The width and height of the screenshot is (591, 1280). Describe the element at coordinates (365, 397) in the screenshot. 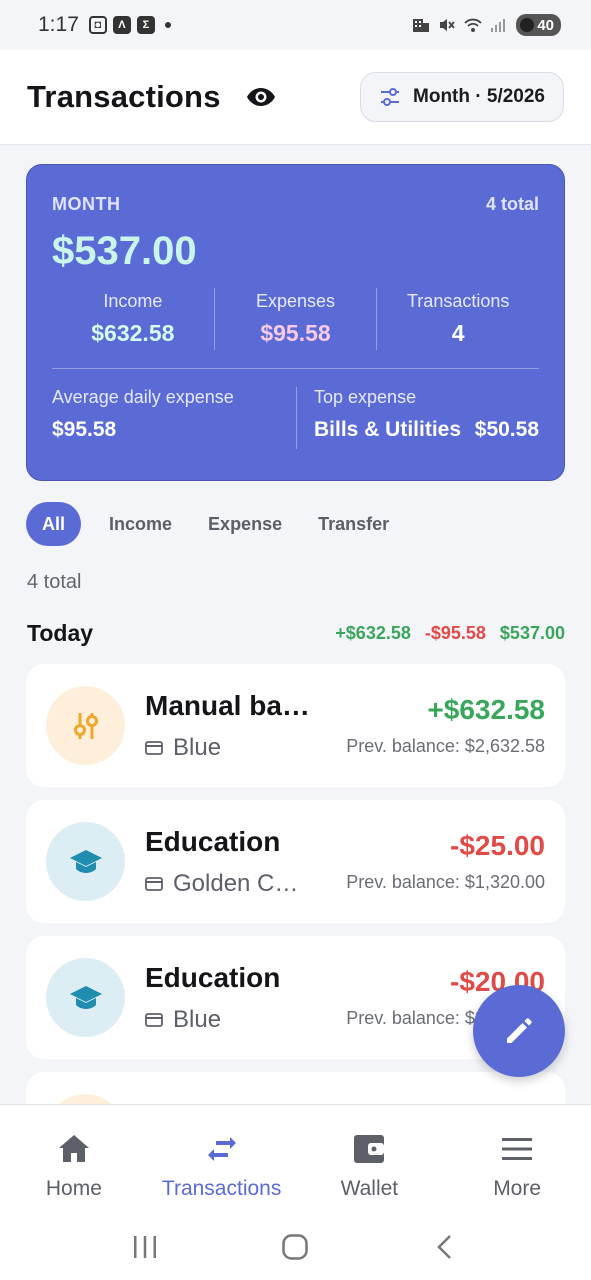

I see `top-expense-label: Top expense` at that location.